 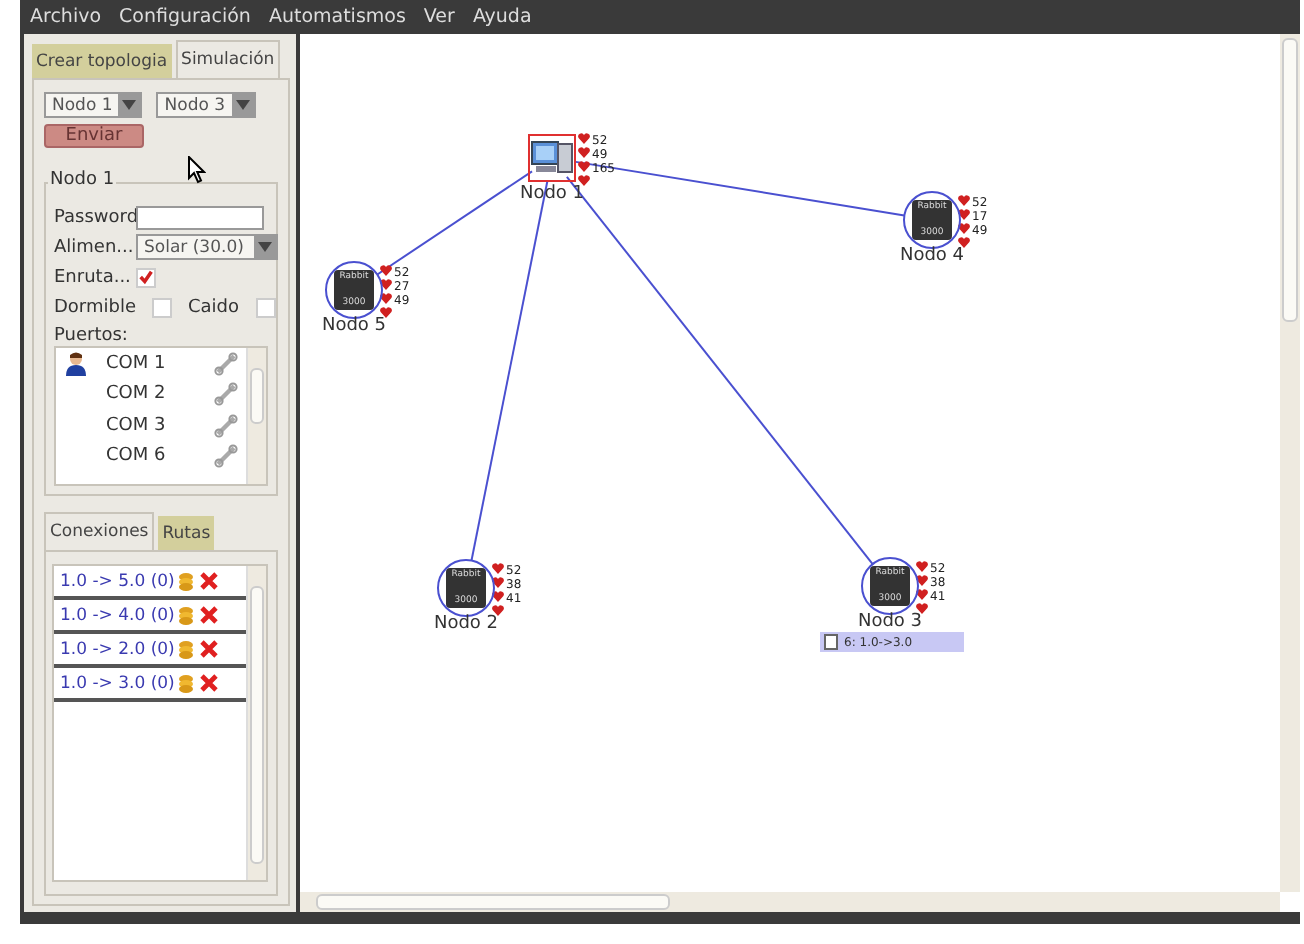 I want to click on node-label: Nodo 2, so click(x=466, y=624).